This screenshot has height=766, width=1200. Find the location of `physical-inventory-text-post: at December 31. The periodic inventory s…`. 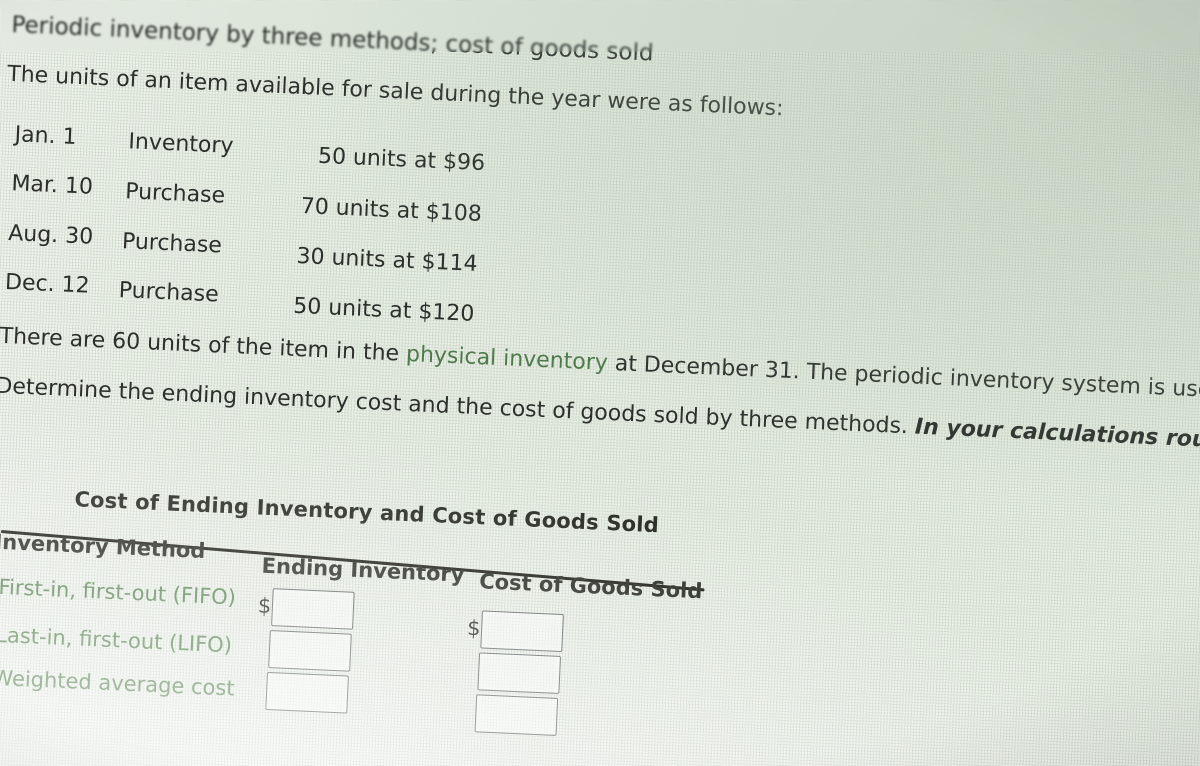

physical-inventory-text-post: at December 31. The periodic inventory s… is located at coordinates (903, 377).